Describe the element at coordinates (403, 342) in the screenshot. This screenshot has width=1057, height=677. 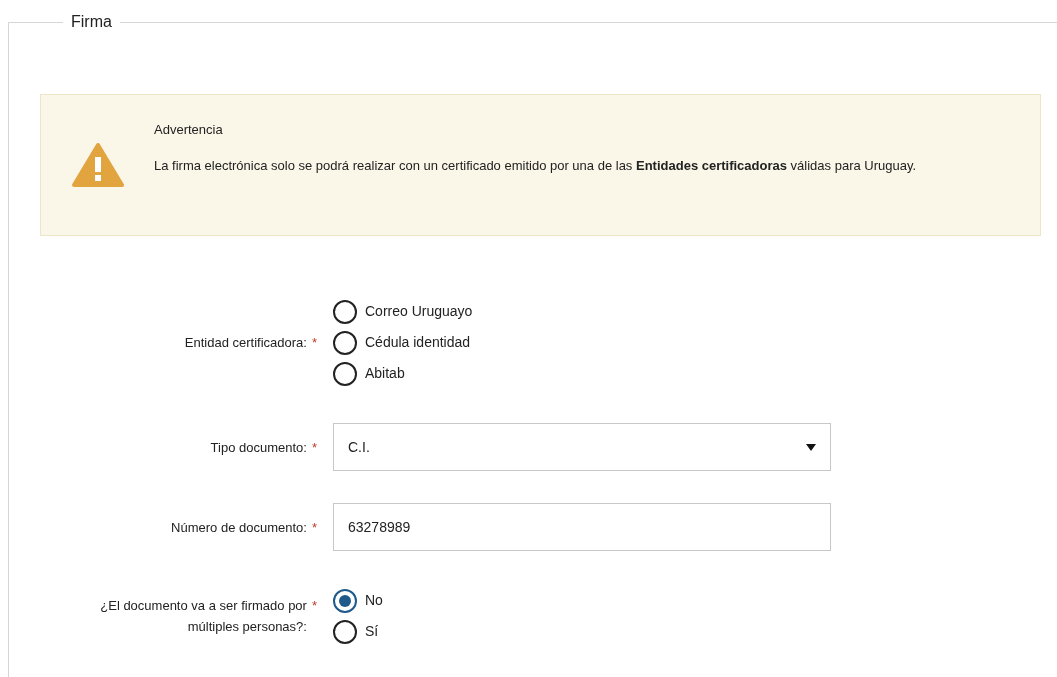
I see `radio-option: Cédula identidad` at that location.